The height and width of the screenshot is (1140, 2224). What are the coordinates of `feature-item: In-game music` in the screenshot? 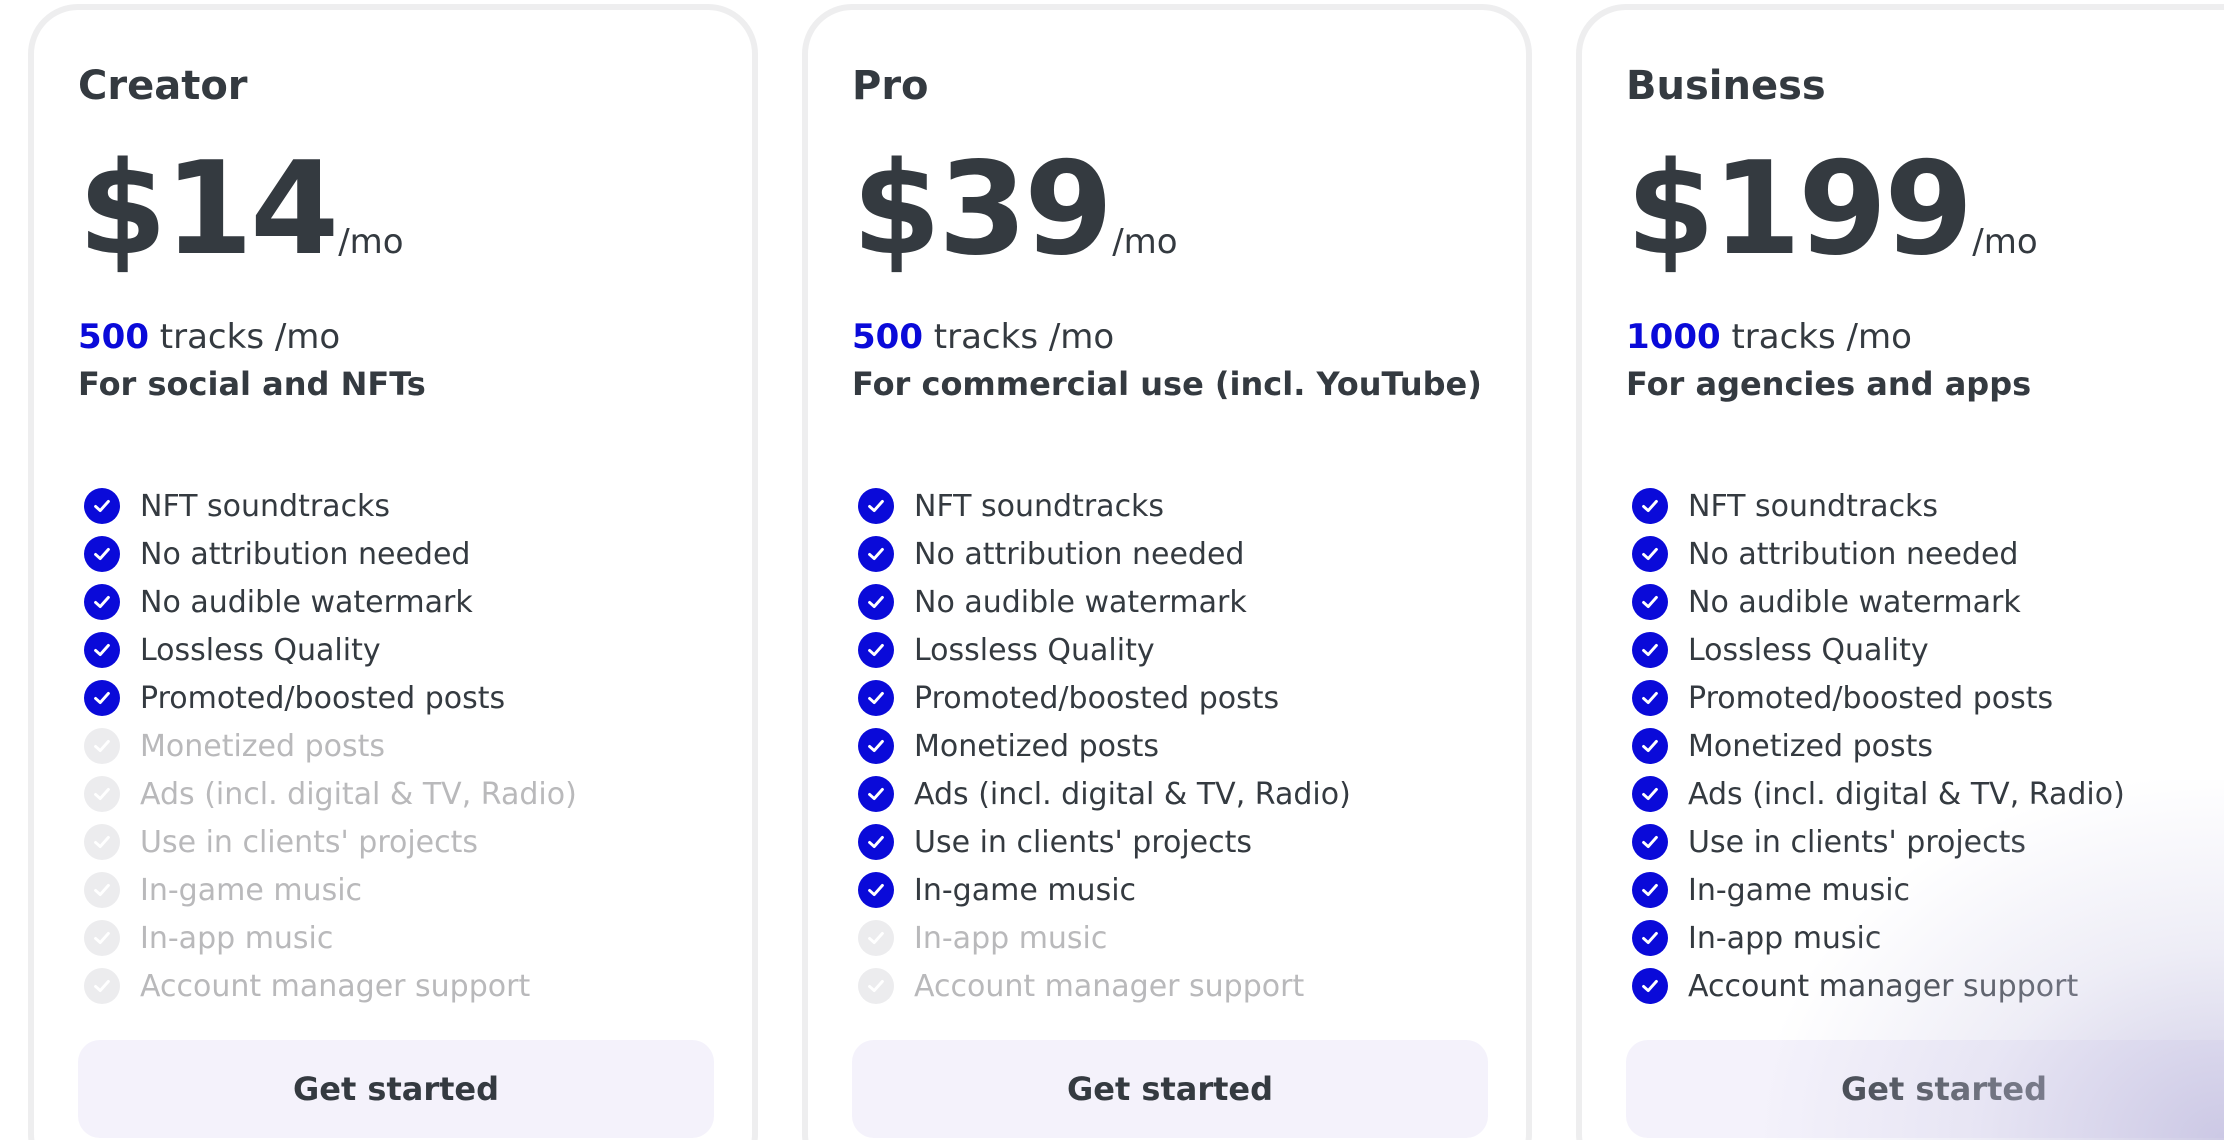 It's located at (1925, 890).